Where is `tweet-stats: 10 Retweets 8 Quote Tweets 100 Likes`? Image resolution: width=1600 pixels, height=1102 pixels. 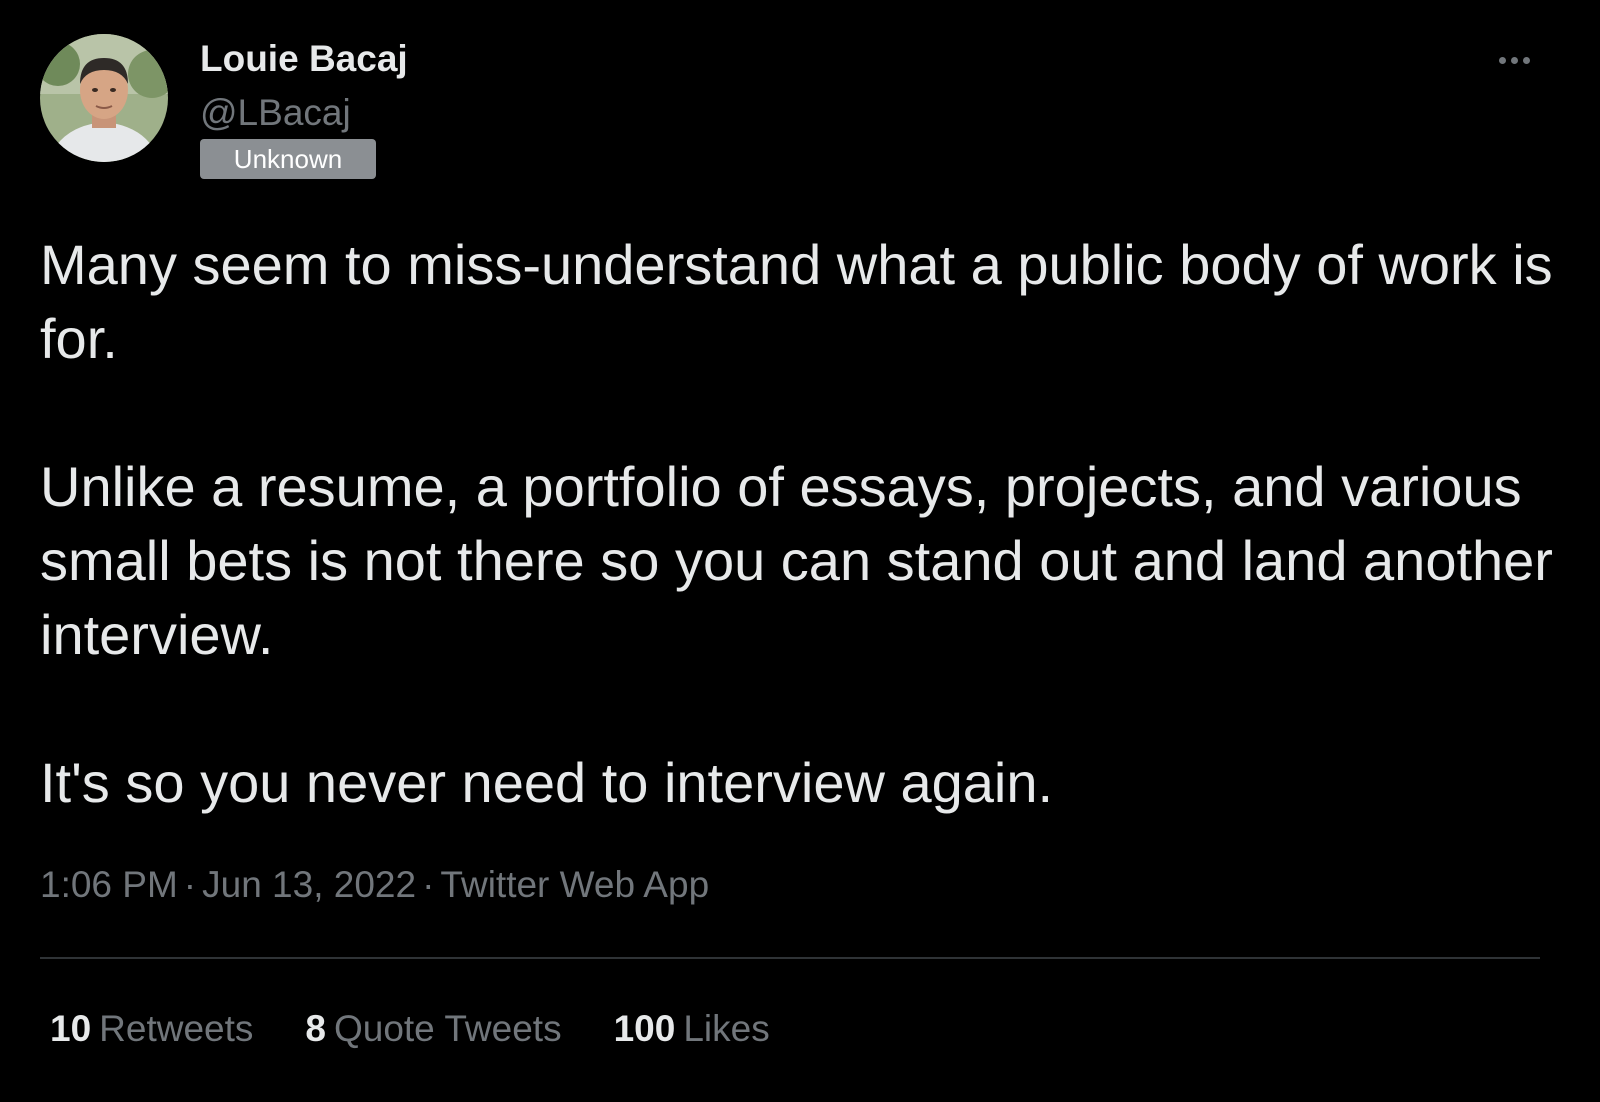
tweet-stats: 10 Retweets 8 Quote Tweets 100 Likes is located at coordinates (436, 1029).